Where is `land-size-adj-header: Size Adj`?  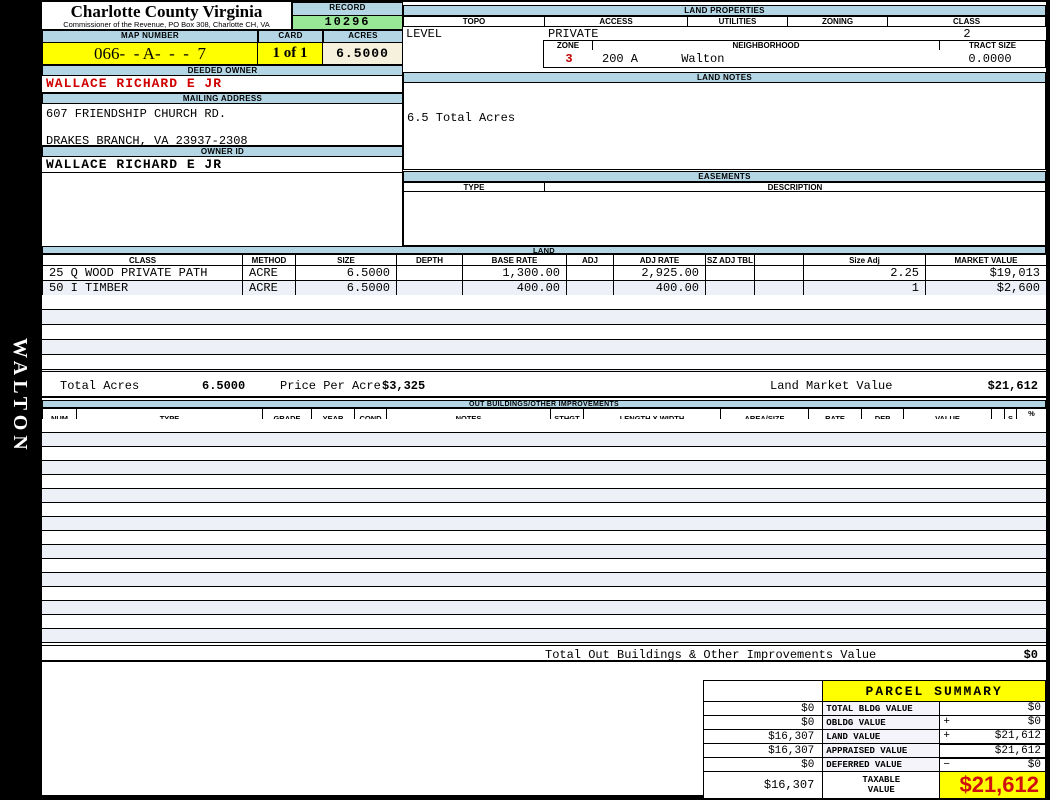 land-size-adj-header: Size Adj is located at coordinates (864, 260).